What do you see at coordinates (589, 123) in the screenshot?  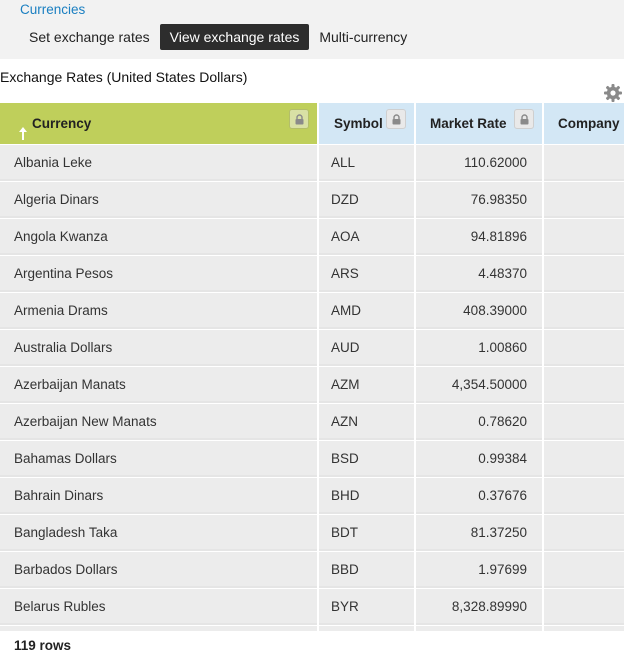 I see `column-label-company: Company` at bounding box center [589, 123].